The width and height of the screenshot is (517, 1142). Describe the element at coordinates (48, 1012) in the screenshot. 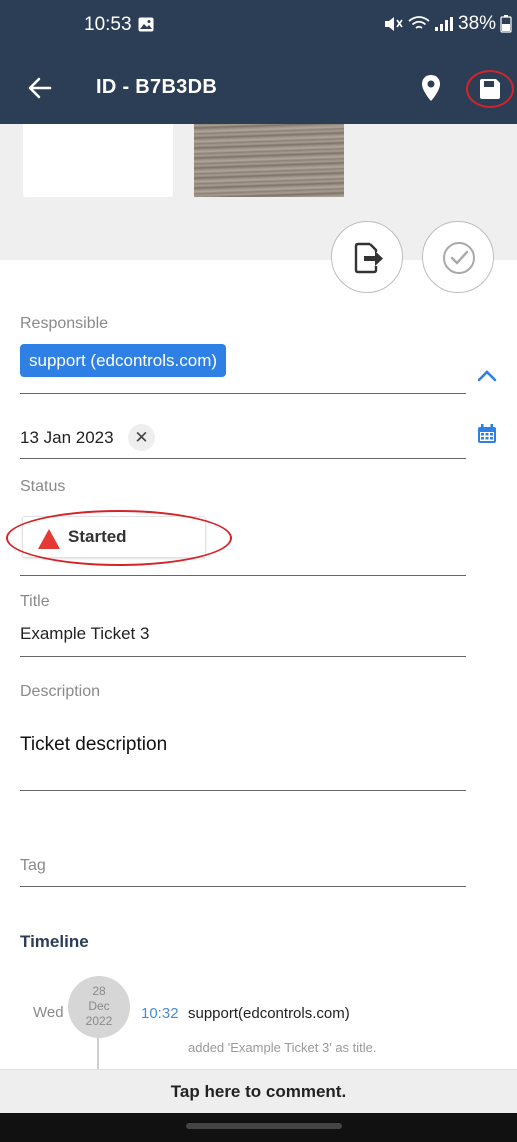

I see `timeline-day: Wed` at that location.